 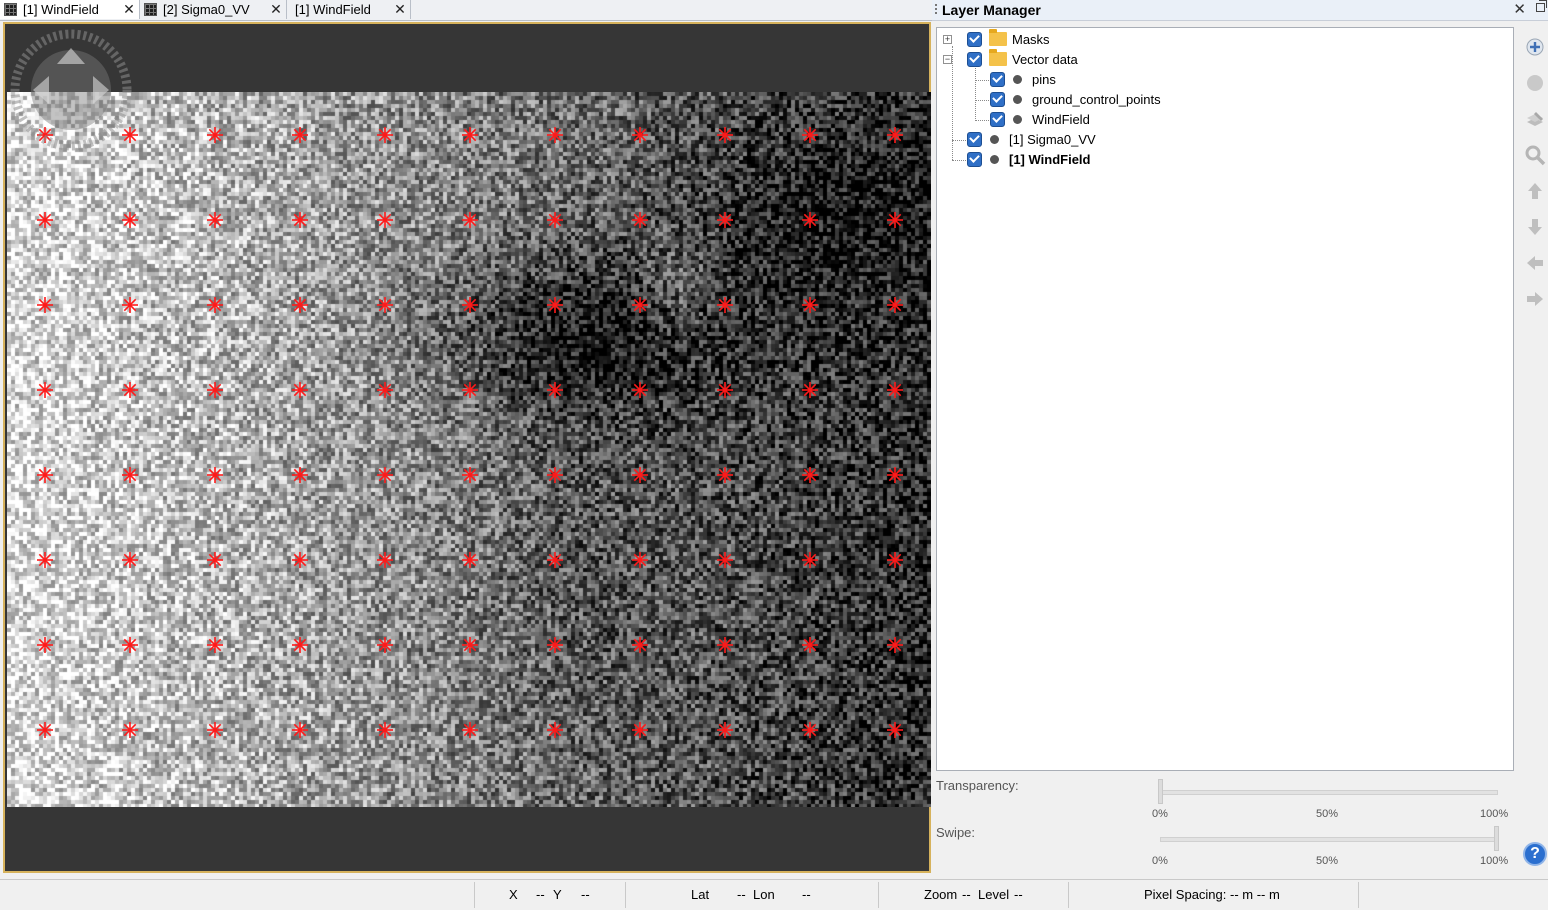 What do you see at coordinates (806, 894) in the screenshot?
I see `lon-value: --` at bounding box center [806, 894].